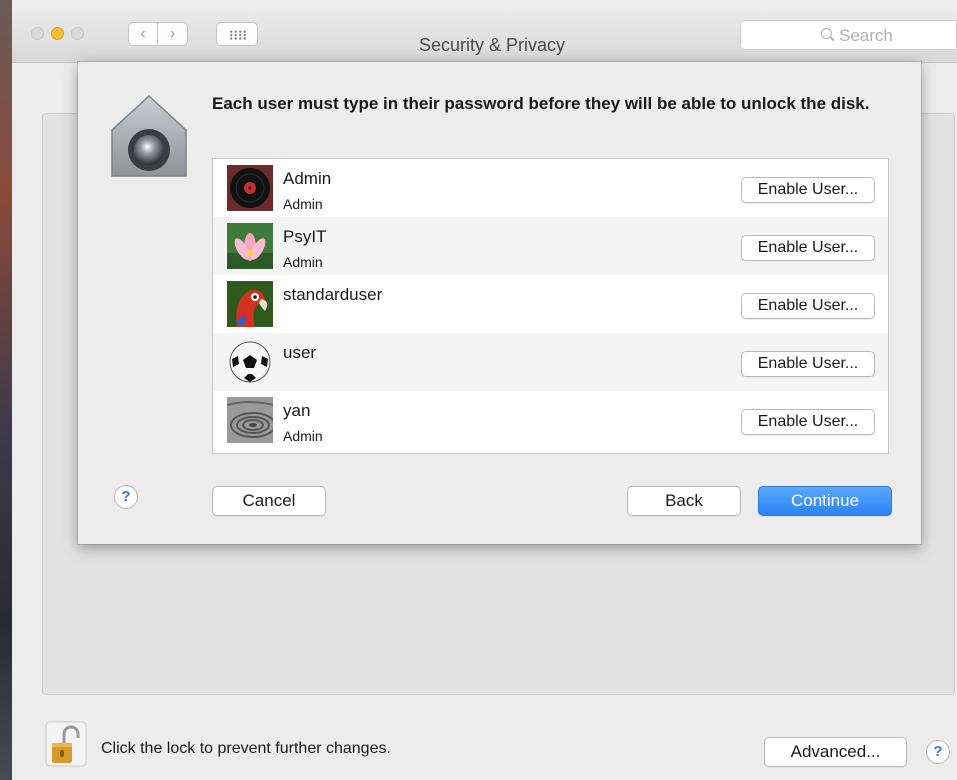  I want to click on parrot-avatar, so click(250, 304).